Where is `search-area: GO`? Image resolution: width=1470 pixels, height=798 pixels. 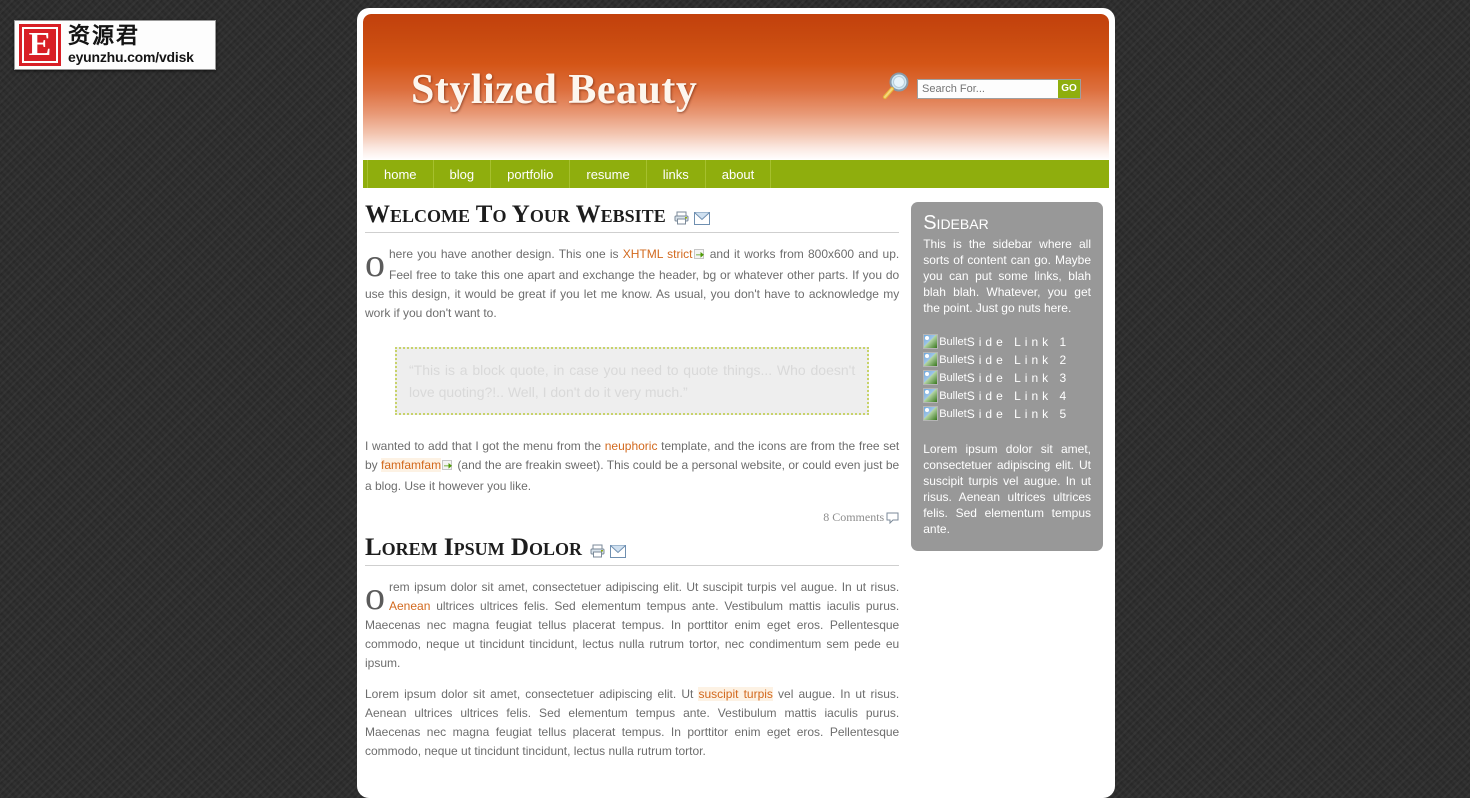
search-area: GO is located at coordinates (981, 88).